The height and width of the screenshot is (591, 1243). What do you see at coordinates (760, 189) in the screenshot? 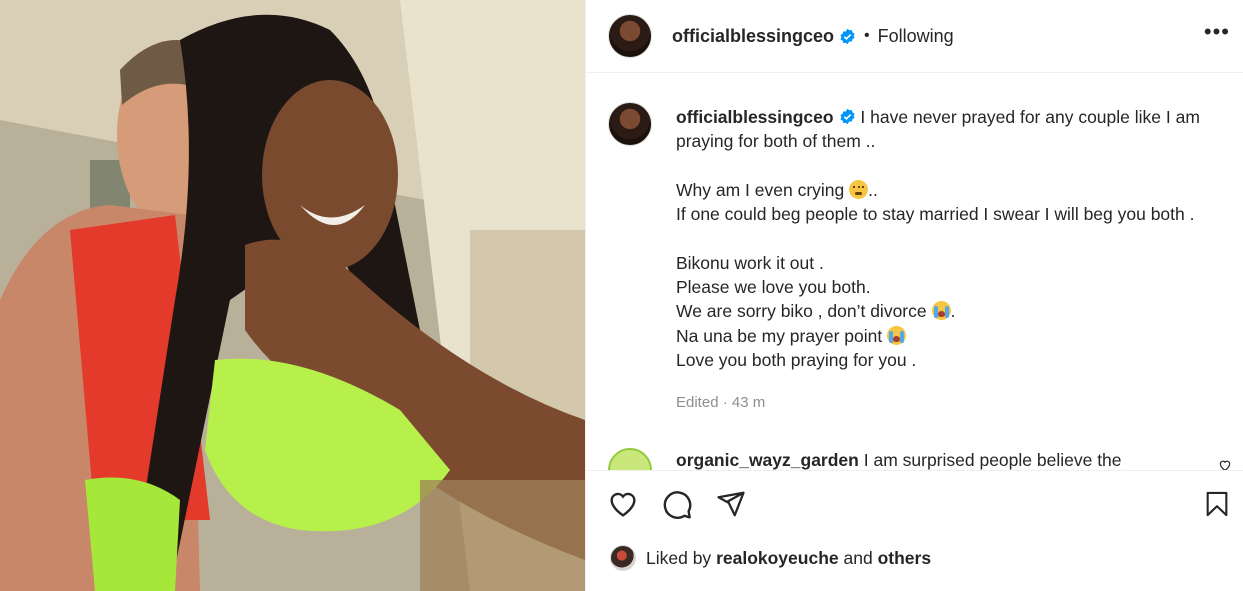
I see `caption-line-2: Why am I even crying` at bounding box center [760, 189].